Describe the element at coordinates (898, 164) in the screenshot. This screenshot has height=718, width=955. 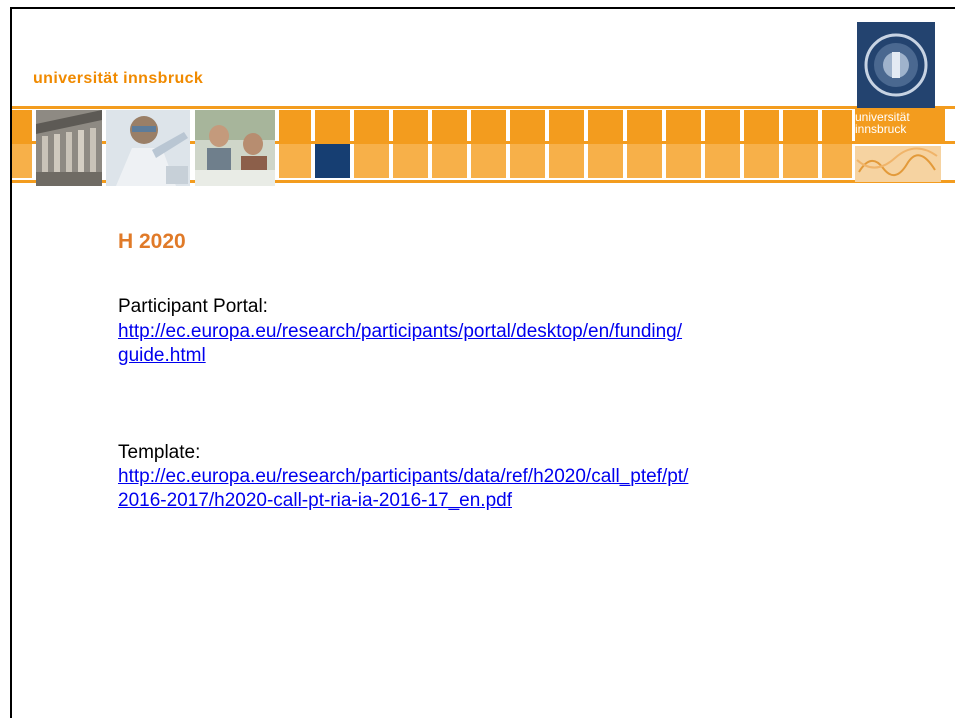
I see `logo-pattern` at that location.